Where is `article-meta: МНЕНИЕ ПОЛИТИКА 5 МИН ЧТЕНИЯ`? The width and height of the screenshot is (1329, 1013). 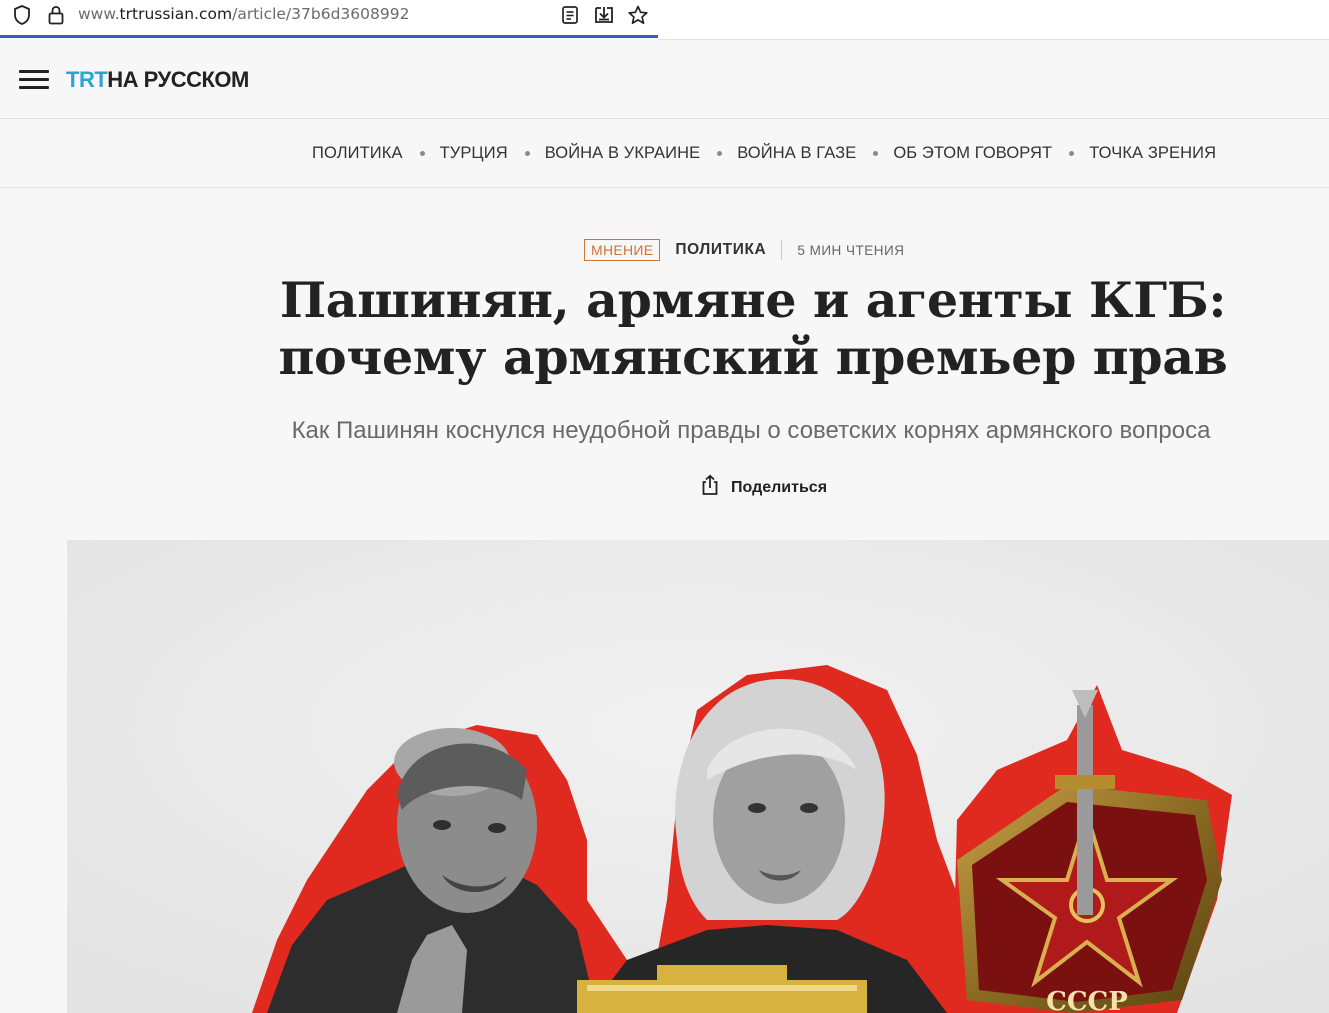 article-meta: МНЕНИЕ ПОЛИТИКА 5 МИН ЧТЕНИЯ is located at coordinates (744, 250).